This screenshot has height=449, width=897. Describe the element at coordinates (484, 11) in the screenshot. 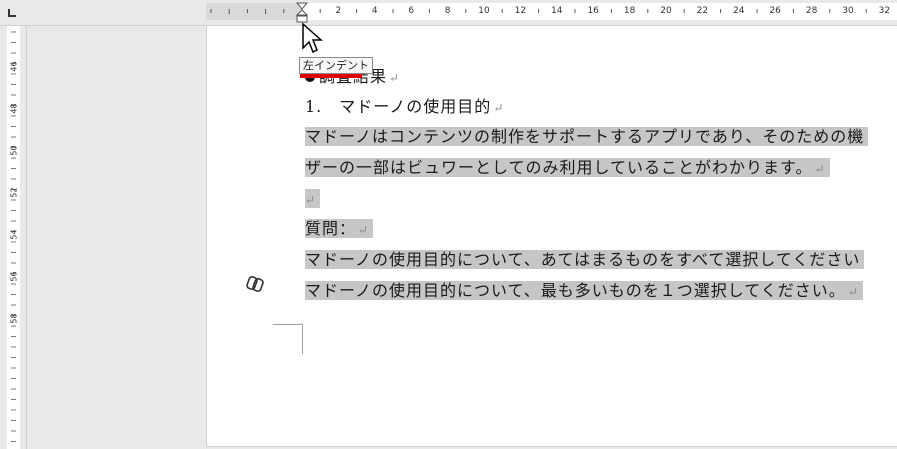

I see `ruler-label: 10` at that location.